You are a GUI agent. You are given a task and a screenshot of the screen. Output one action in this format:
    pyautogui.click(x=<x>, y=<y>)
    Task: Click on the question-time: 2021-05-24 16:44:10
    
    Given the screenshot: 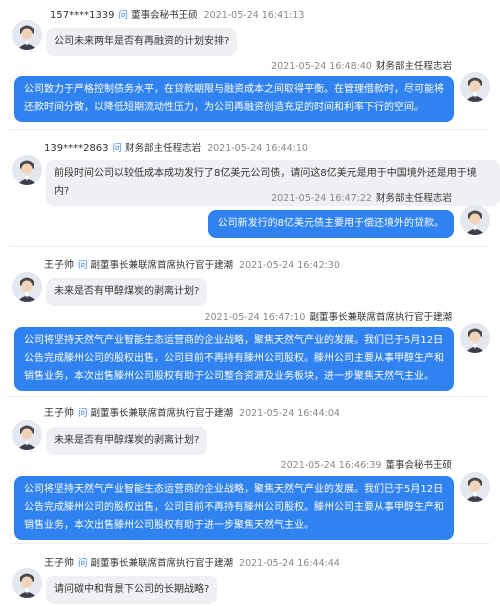 What is the action you would take?
    pyautogui.click(x=257, y=148)
    